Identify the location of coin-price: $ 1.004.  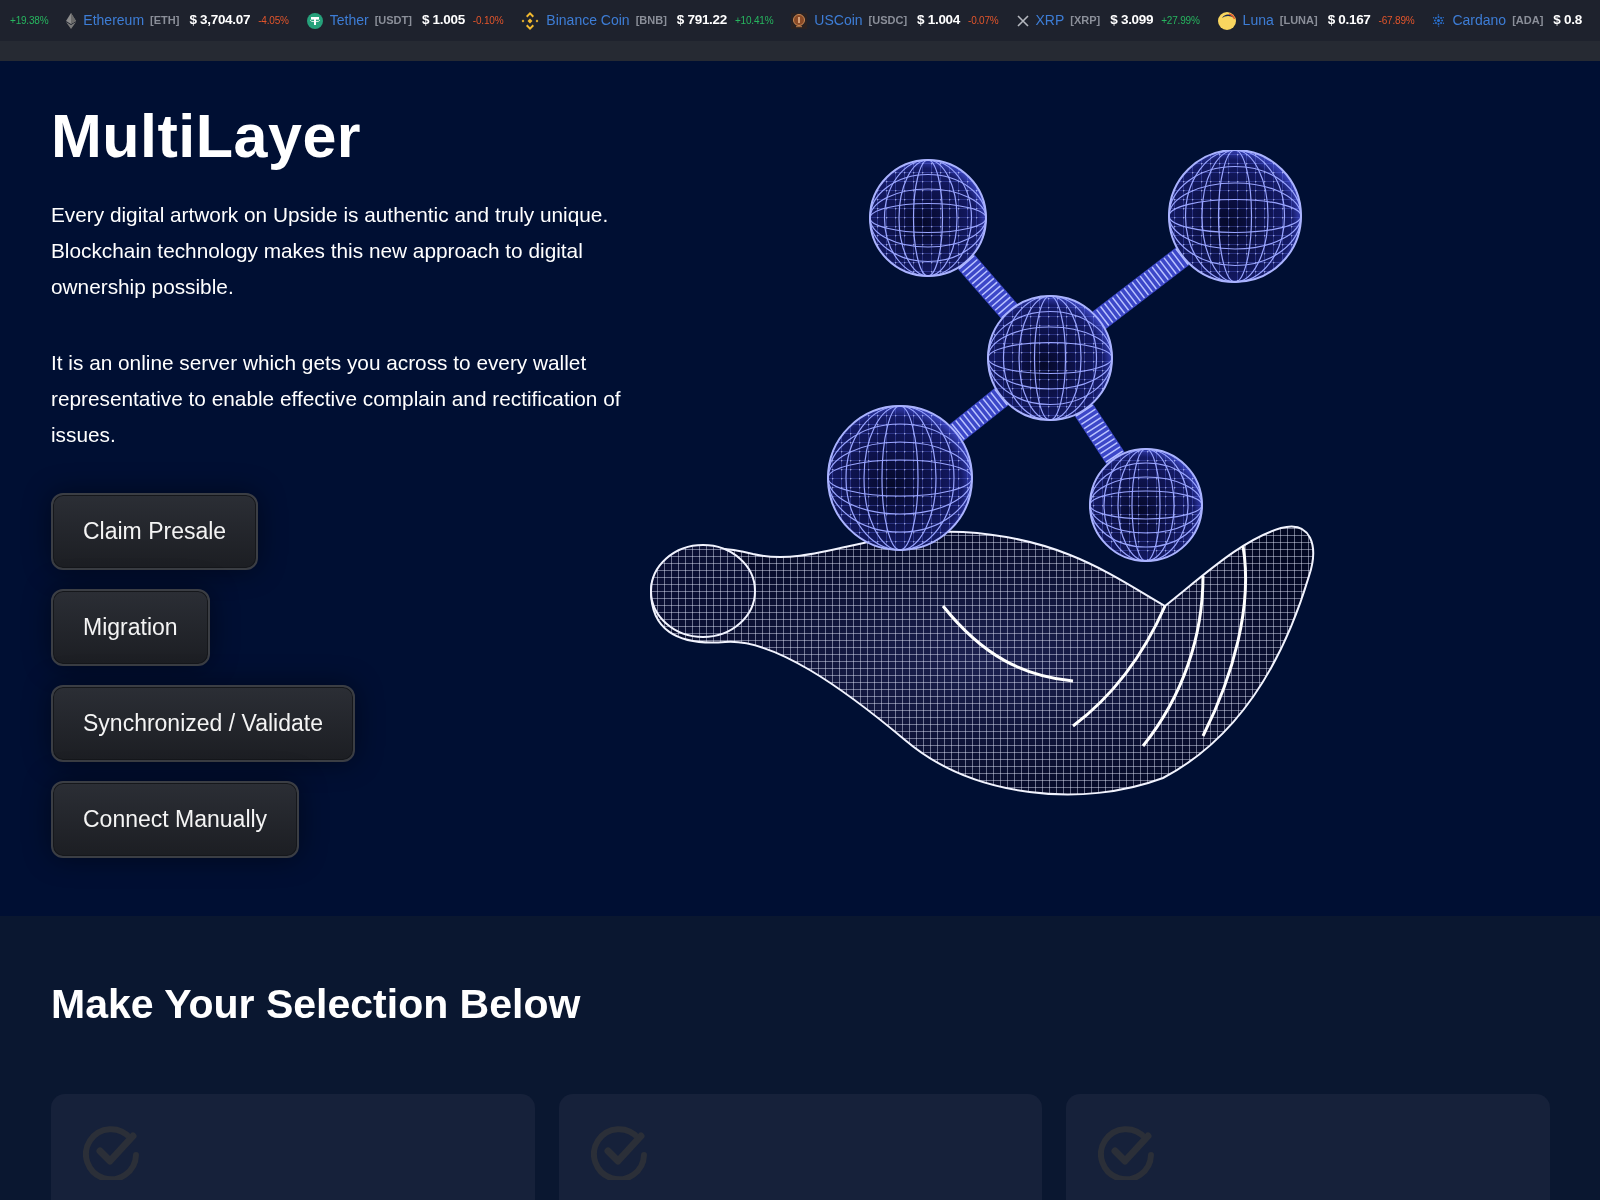
(939, 20).